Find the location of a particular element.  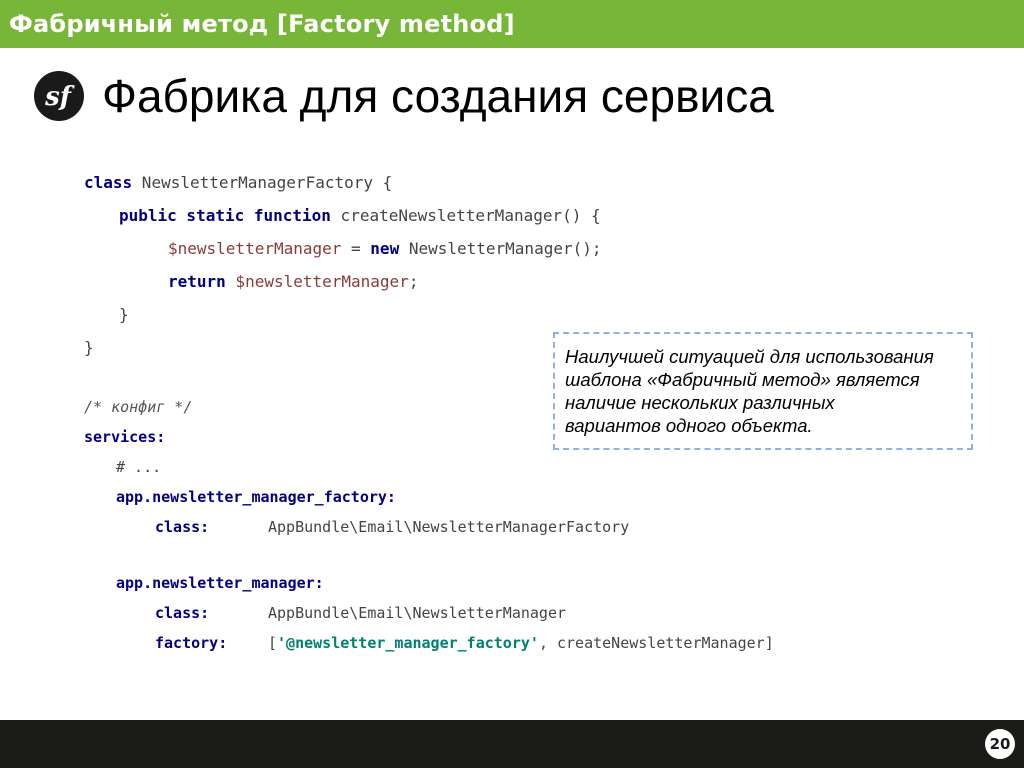

code-line-5: } is located at coordinates (124, 314).